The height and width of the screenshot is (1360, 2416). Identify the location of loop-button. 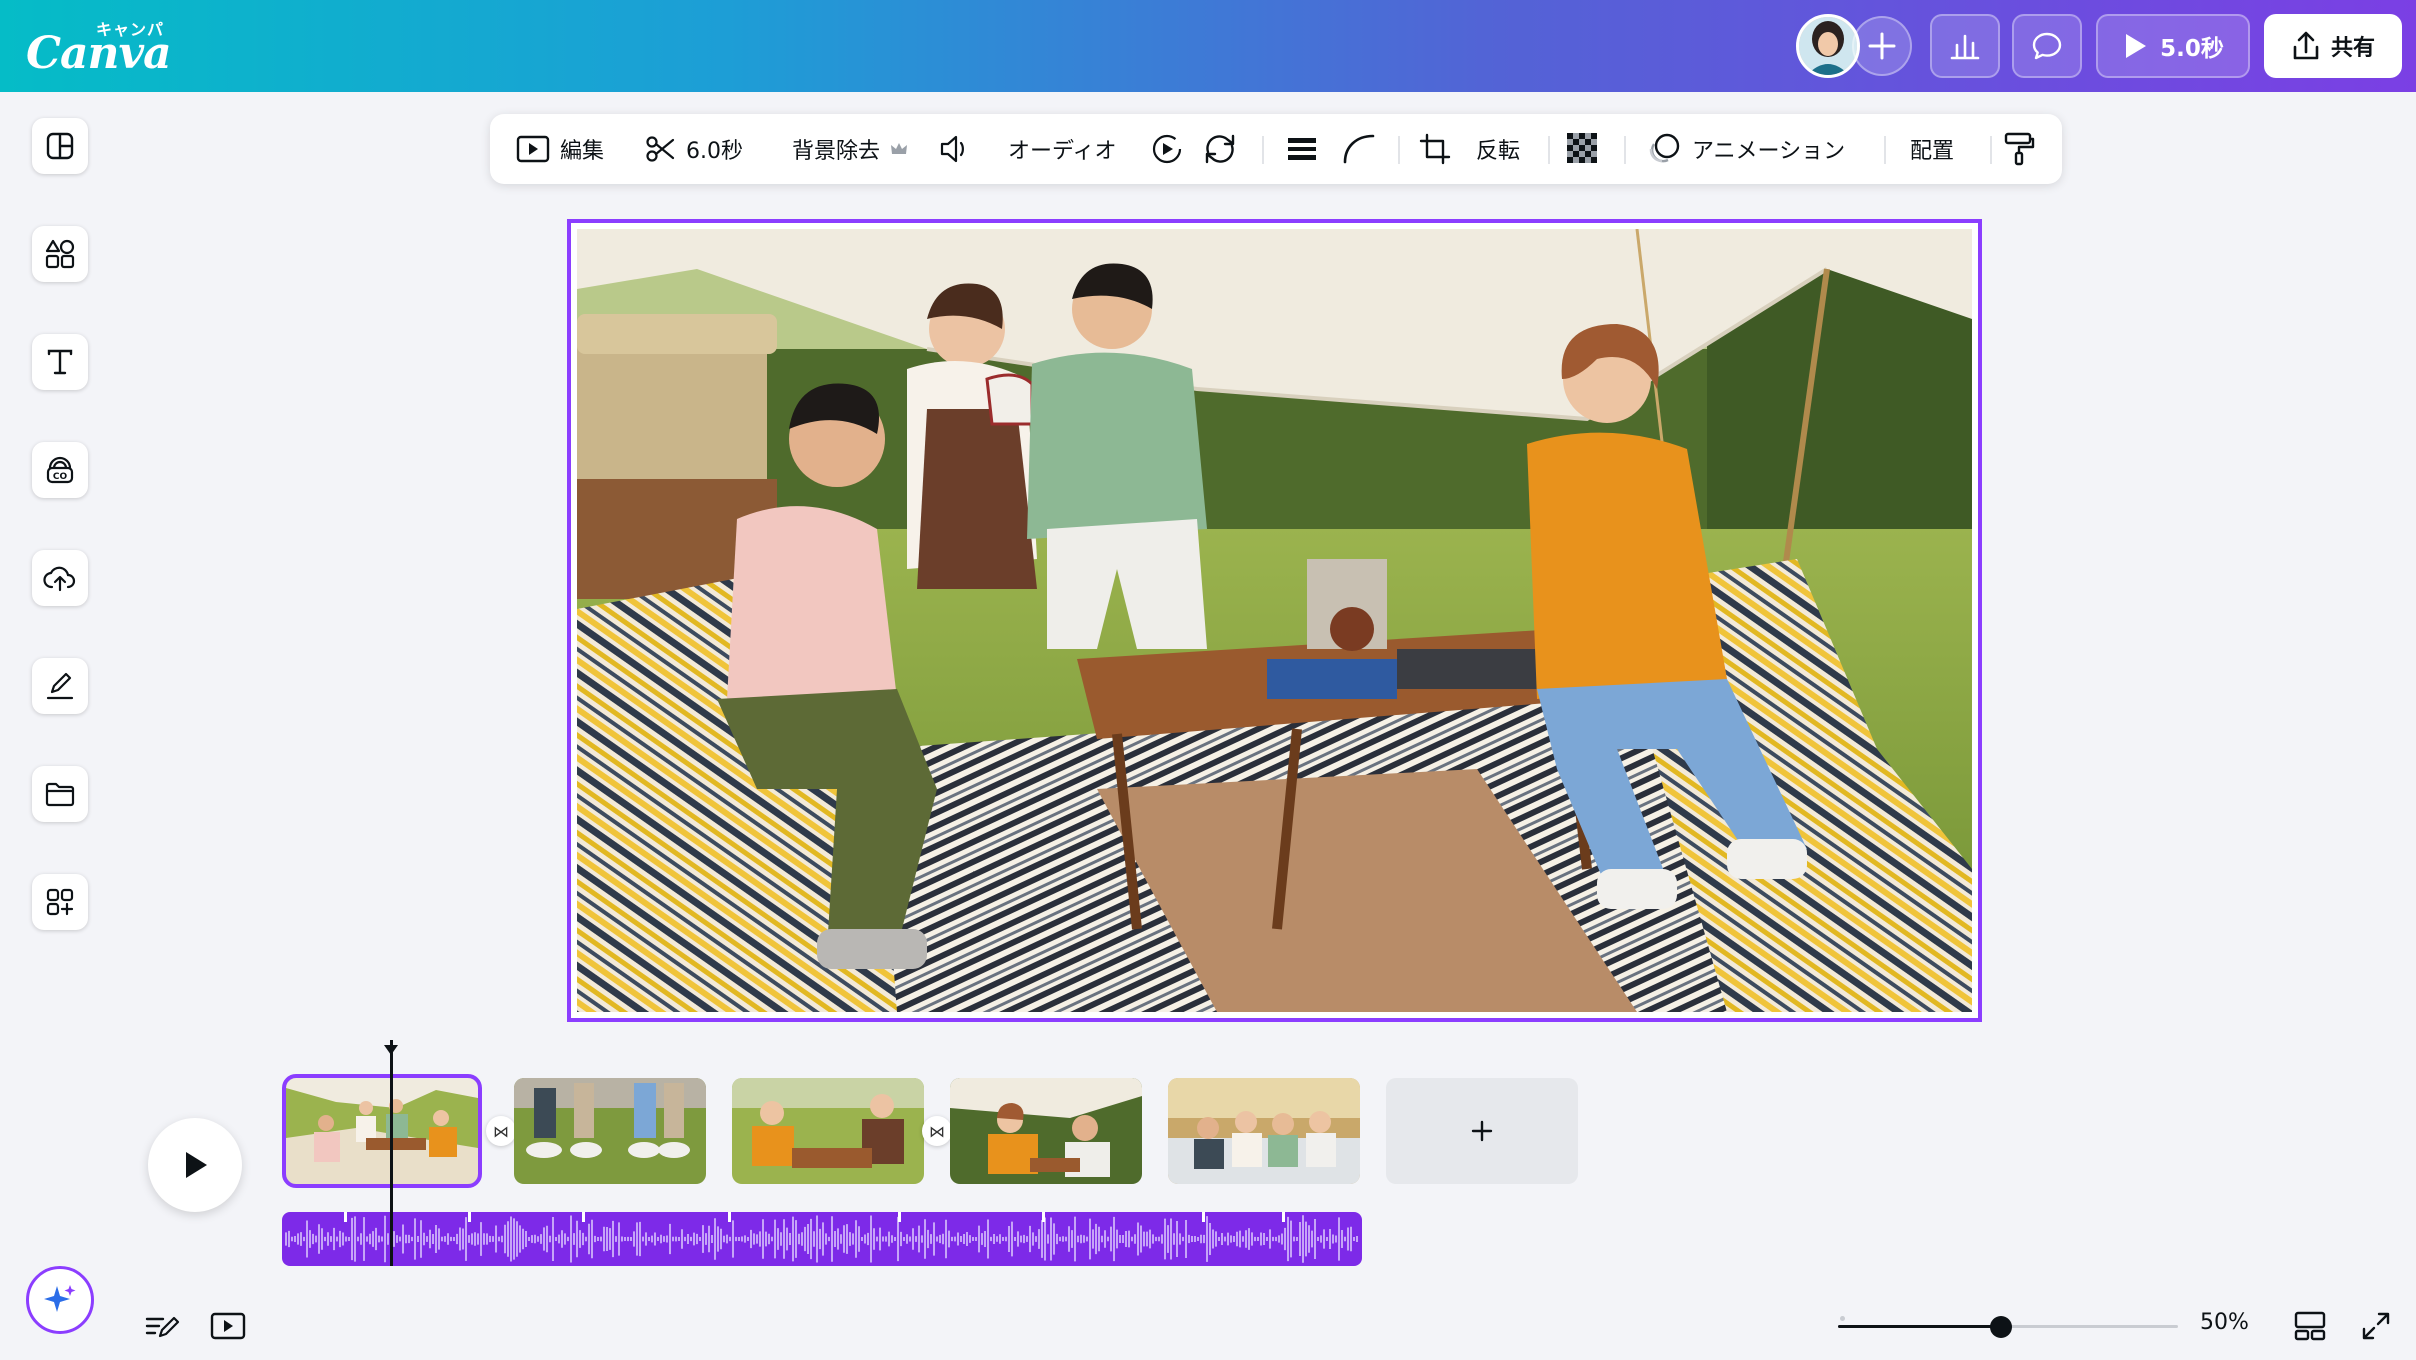
(1220, 149).